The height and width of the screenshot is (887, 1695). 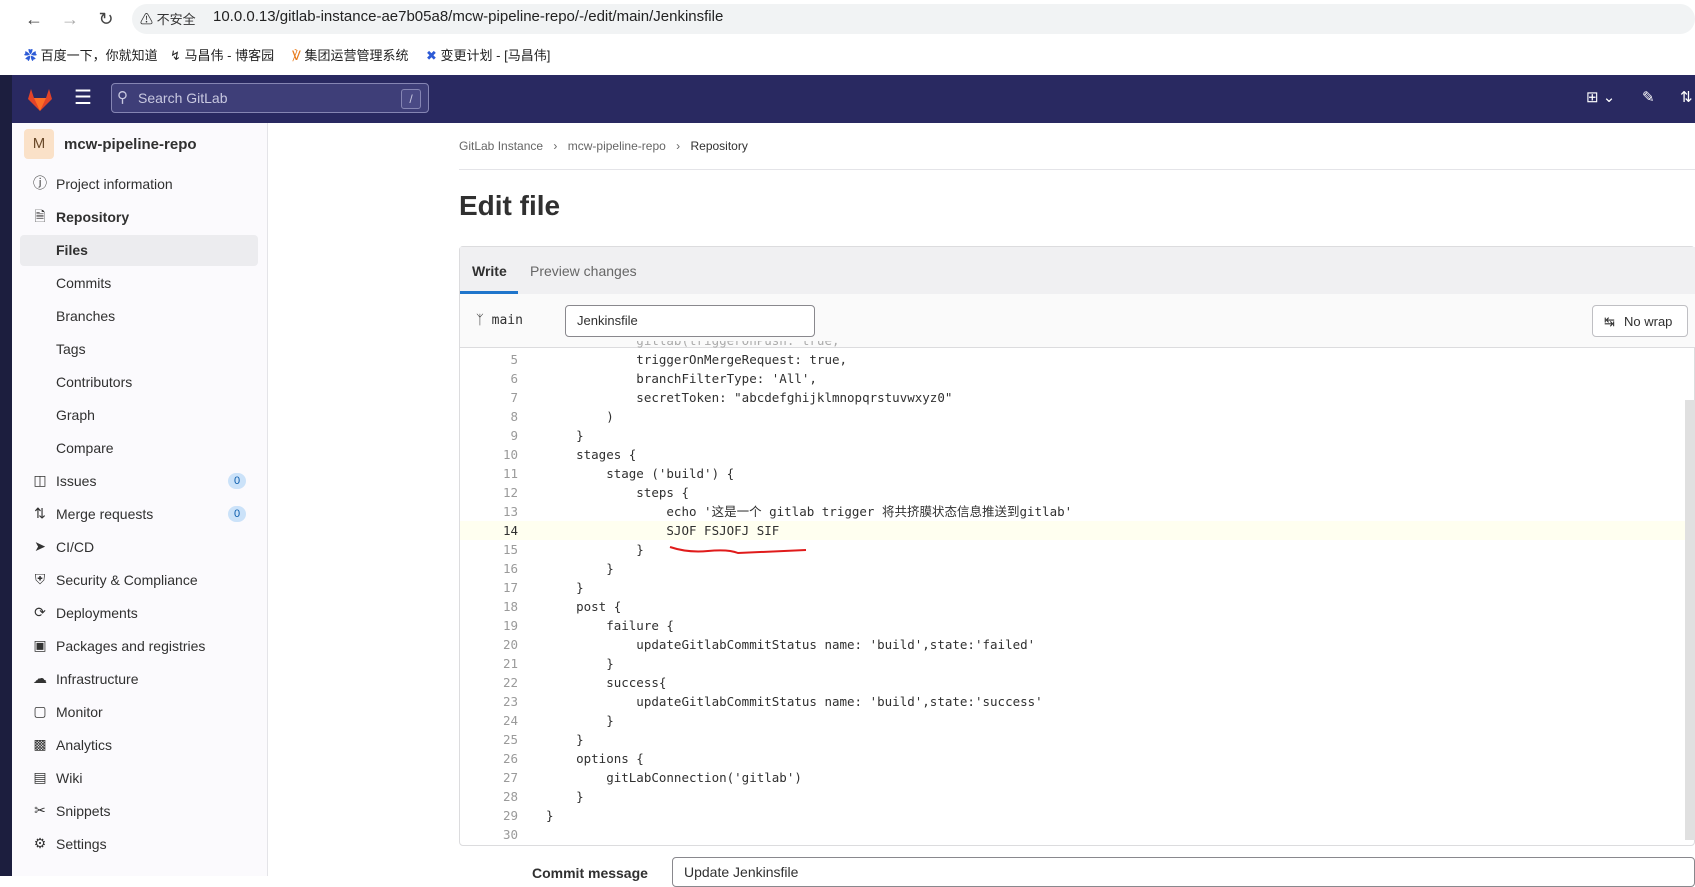 I want to click on sidebar-item-repository: 🗎 Repository, so click(x=139, y=217).